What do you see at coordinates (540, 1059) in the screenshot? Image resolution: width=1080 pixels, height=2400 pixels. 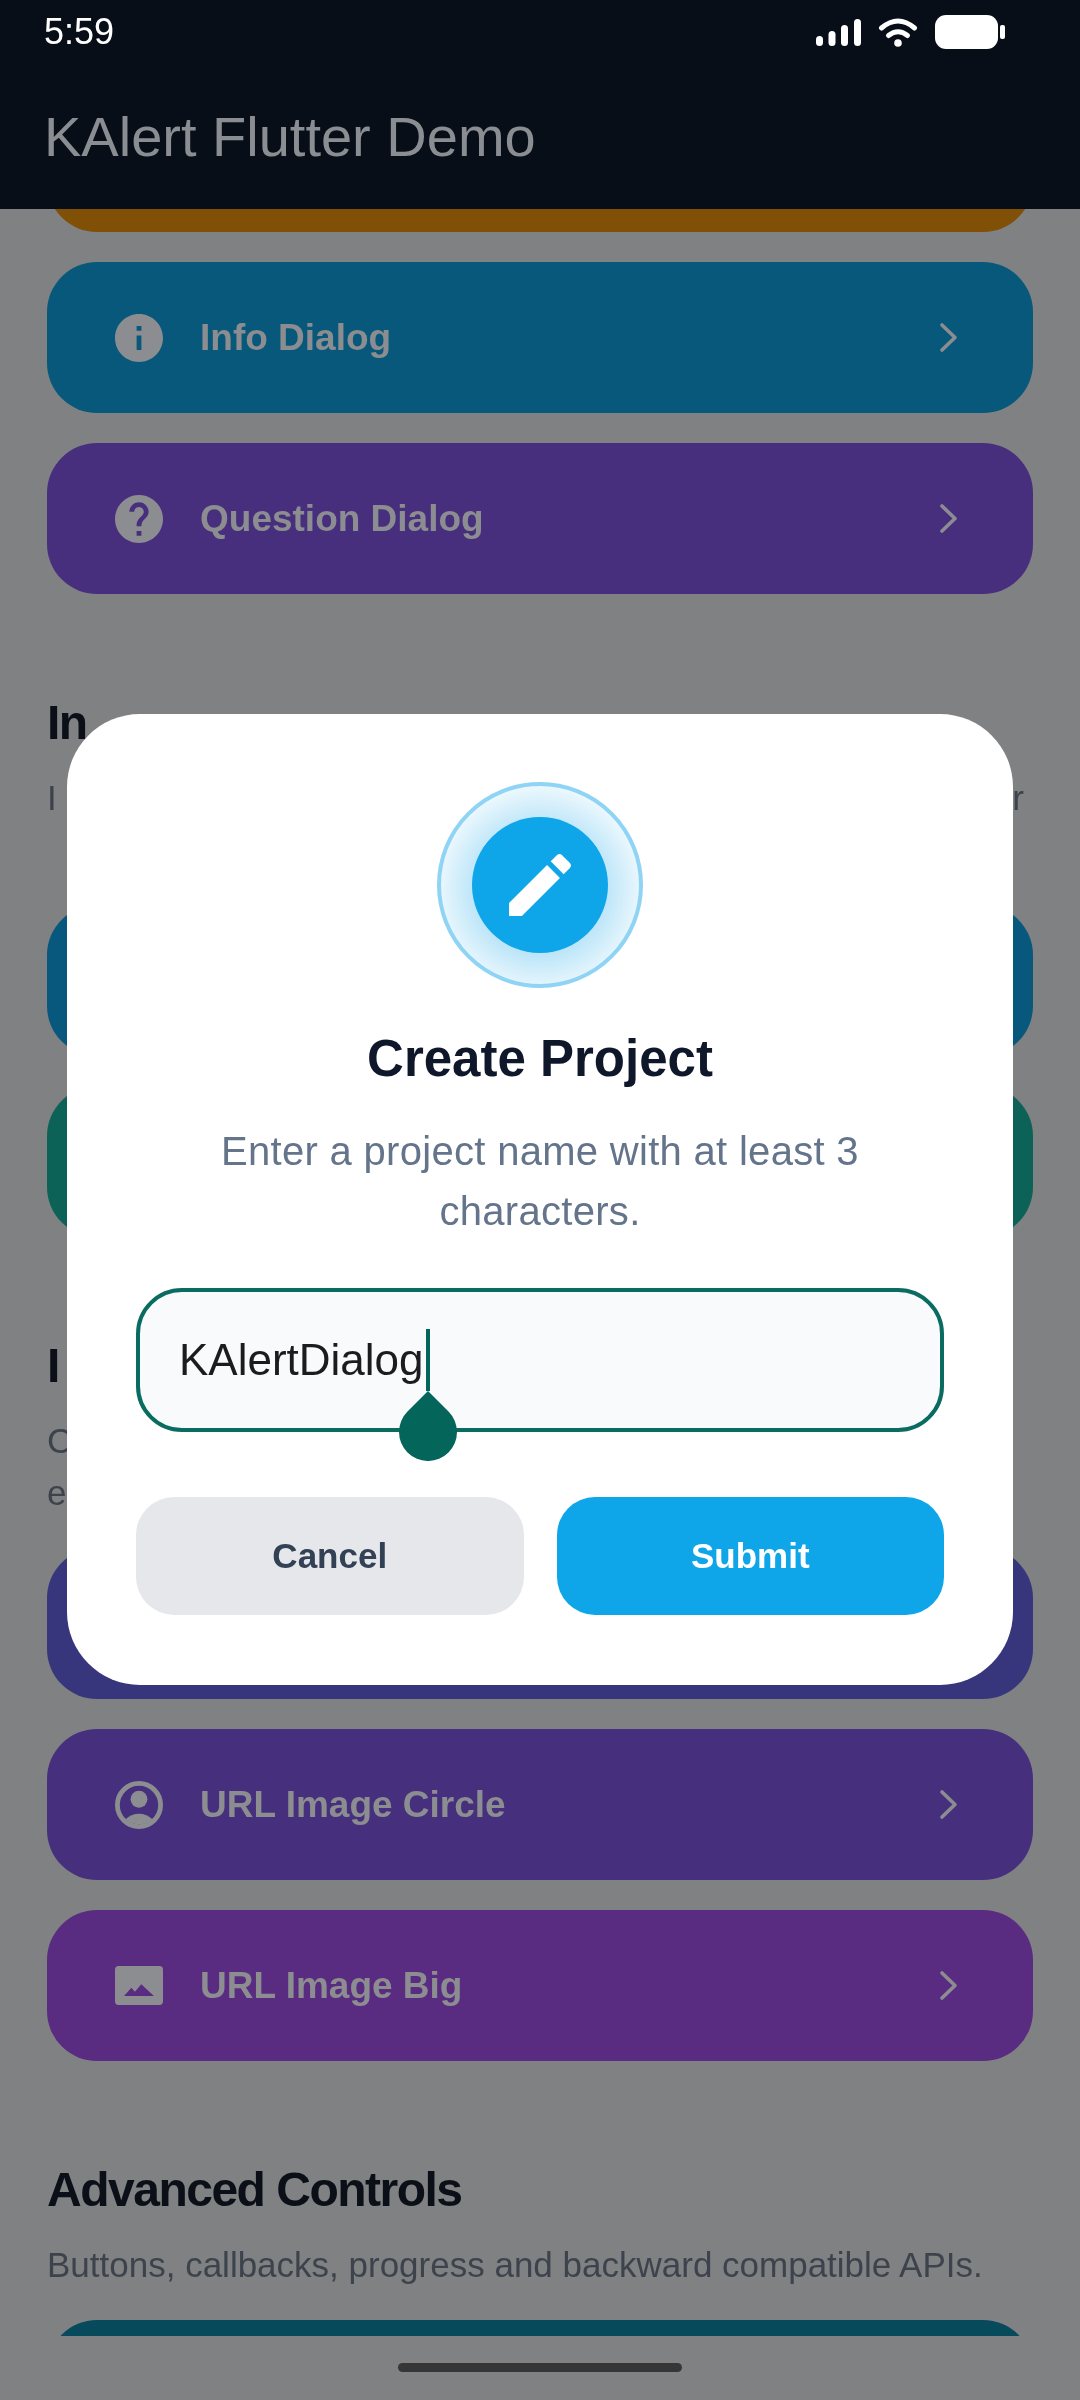 I see `dialog-title: Create Project` at bounding box center [540, 1059].